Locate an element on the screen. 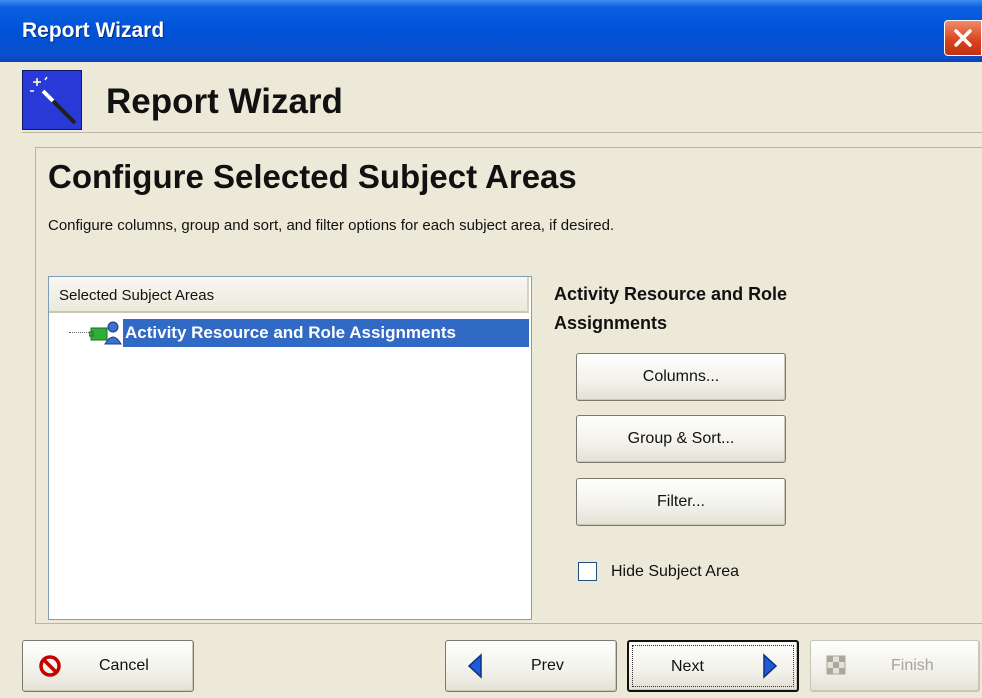  next-button-label: Next is located at coordinates (687, 666).